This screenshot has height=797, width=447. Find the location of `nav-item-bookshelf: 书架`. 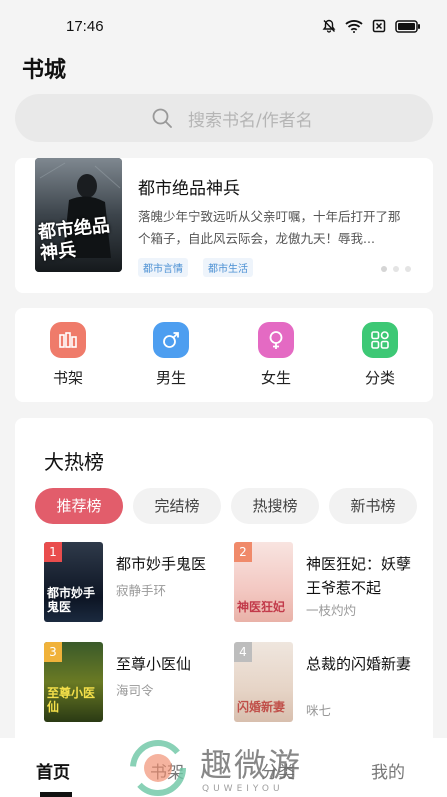

nav-item-bookshelf: 书架 is located at coordinates (68, 355).